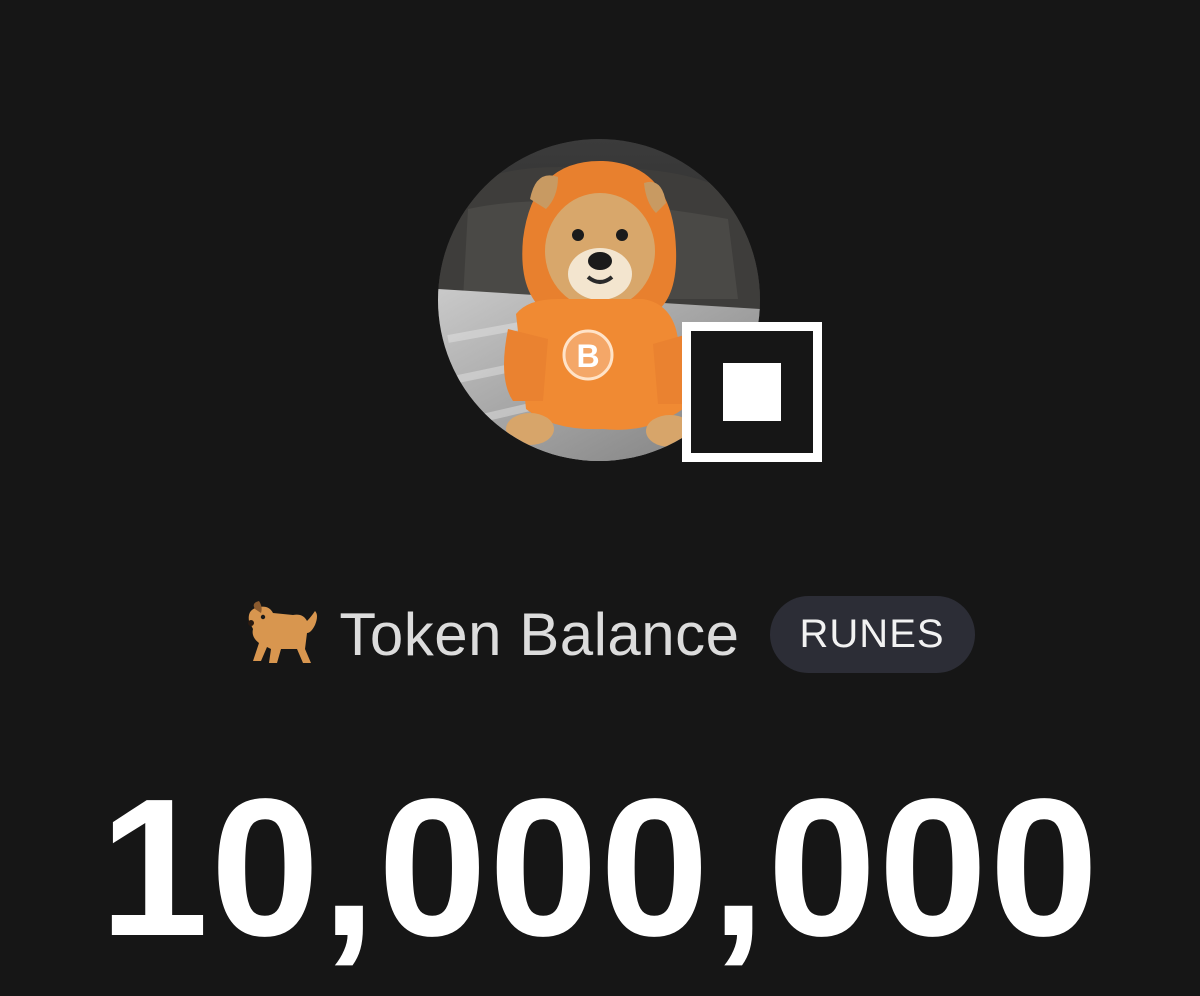 The width and height of the screenshot is (1200, 996). I want to click on runes-square-icon, so click(752, 392).